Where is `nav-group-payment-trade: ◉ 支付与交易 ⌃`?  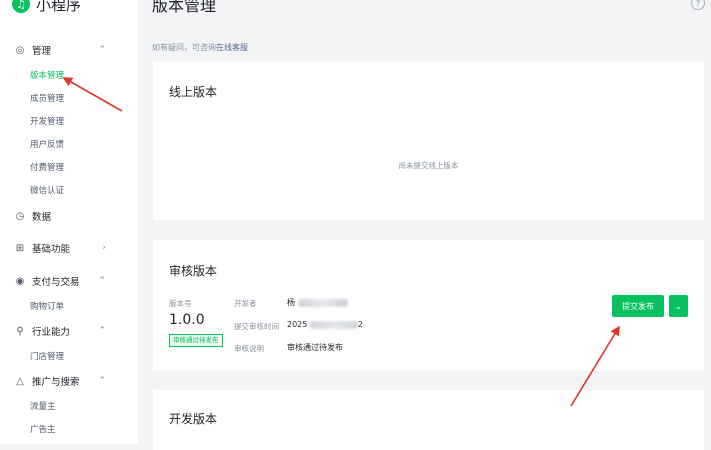 nav-group-payment-trade: ◉ 支付与交易 ⌃ is located at coordinates (69, 281).